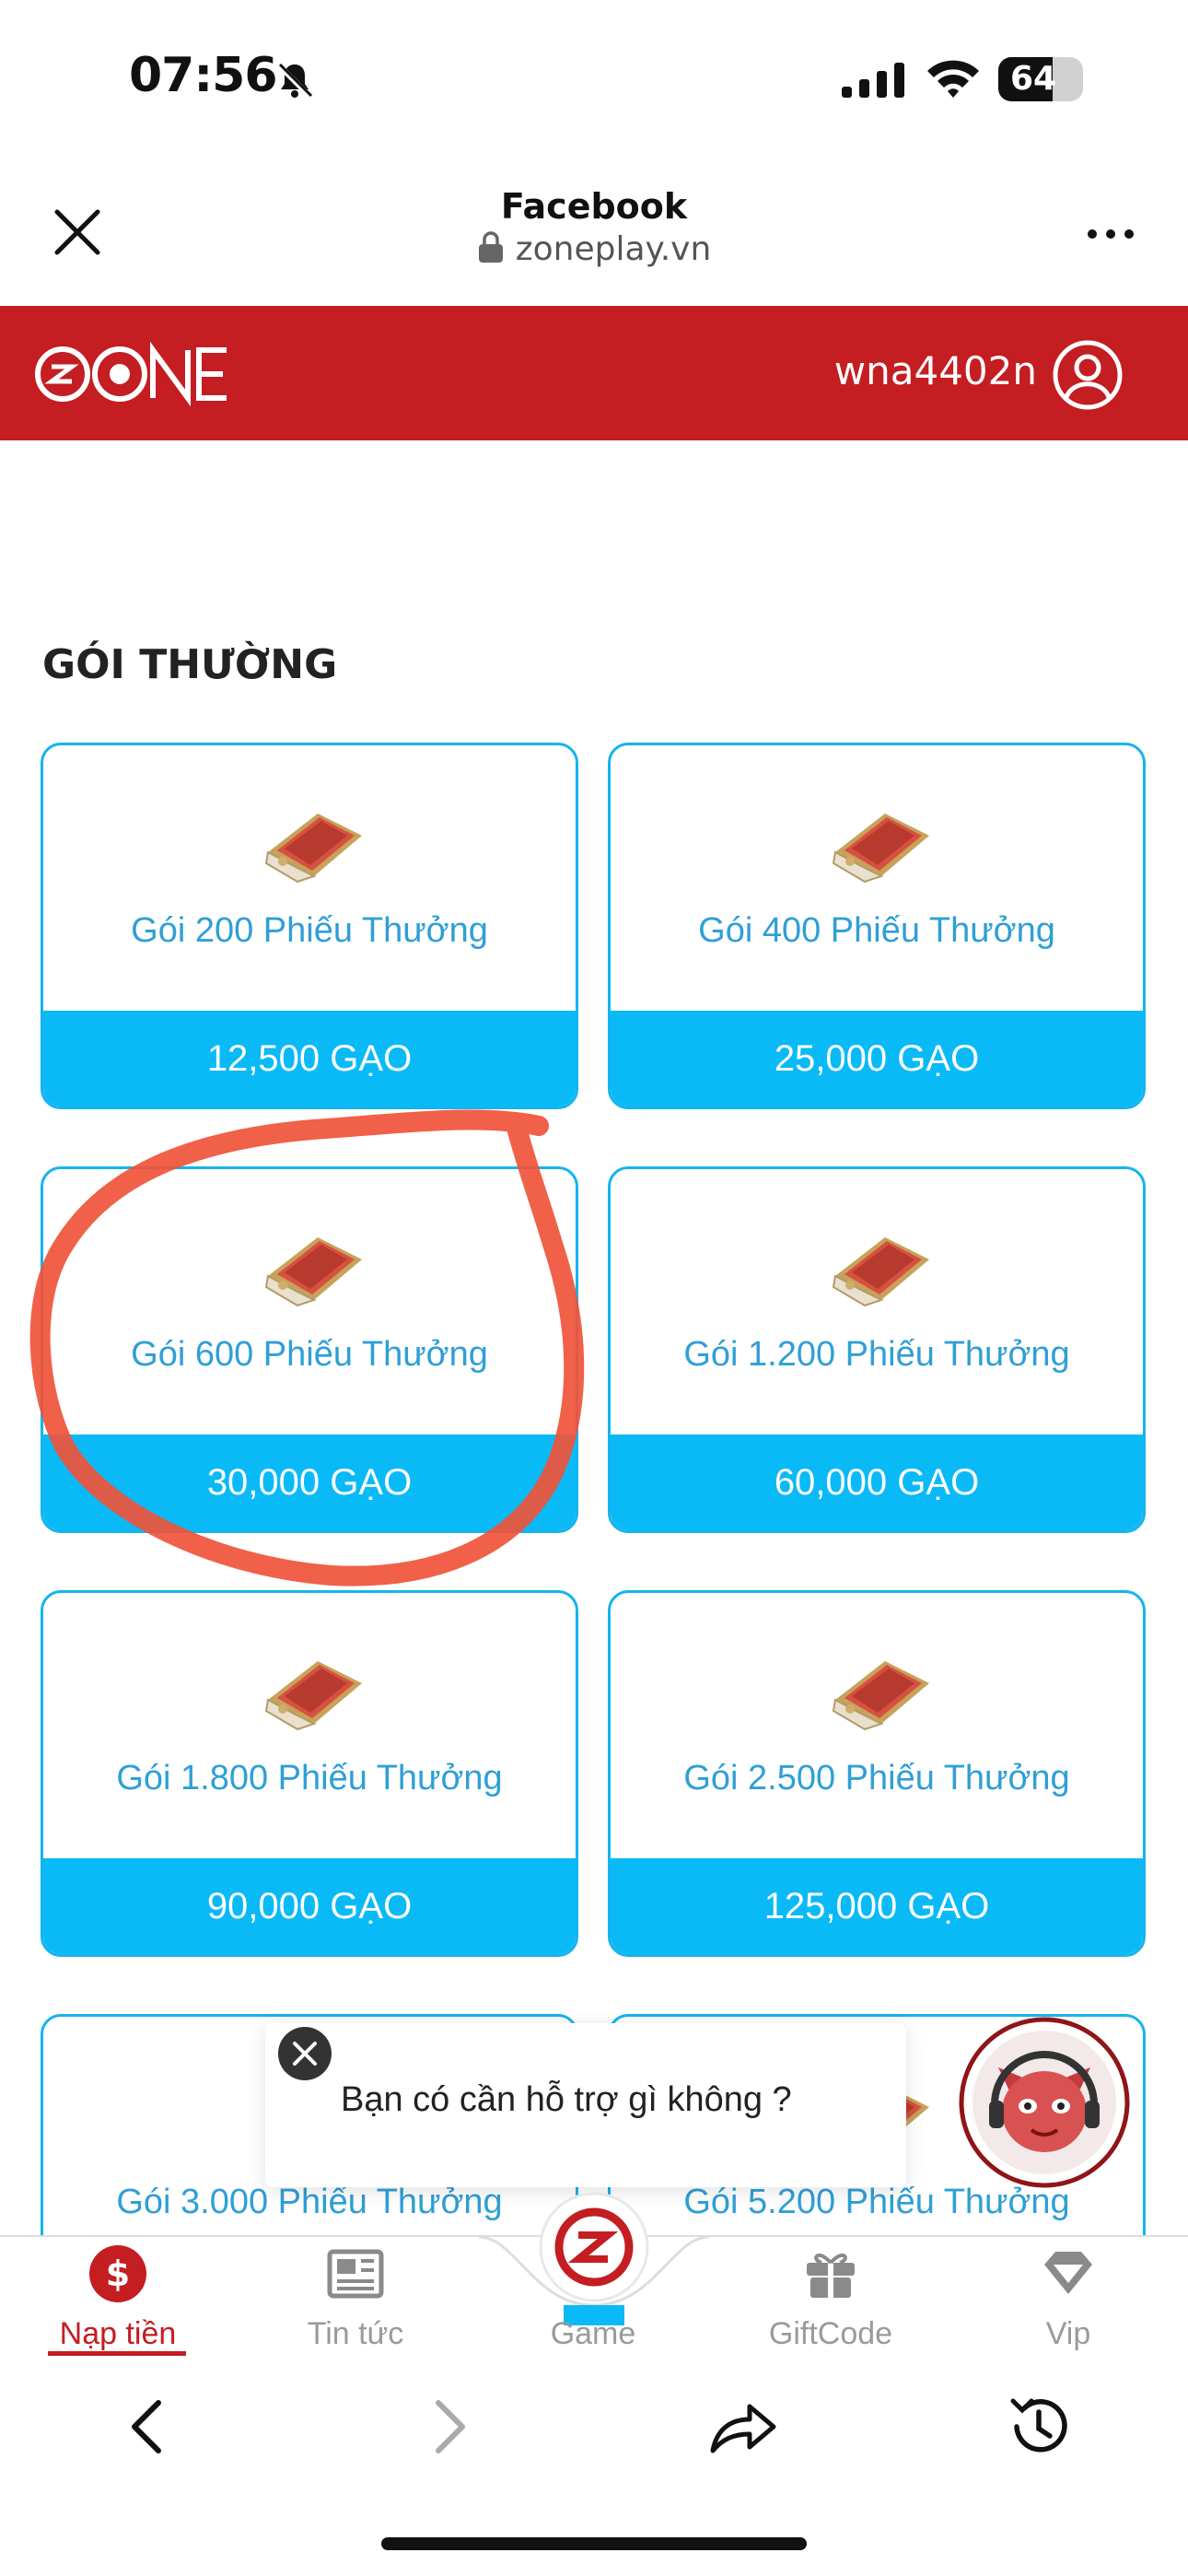 The height and width of the screenshot is (2576, 1188). Describe the element at coordinates (1044, 2102) in the screenshot. I see `support-mascot-avatar` at that location.